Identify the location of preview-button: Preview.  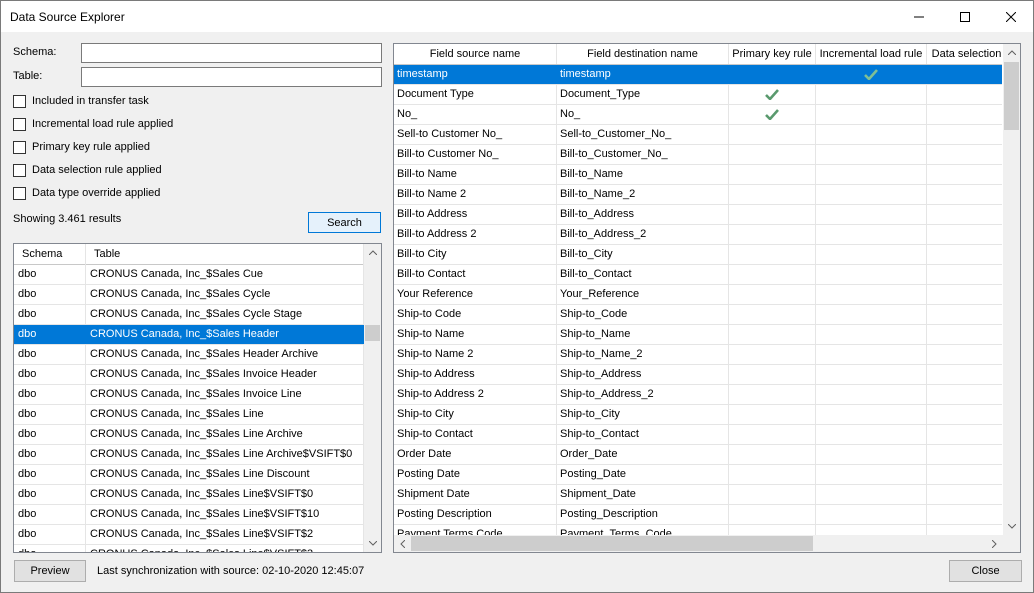
(50, 571).